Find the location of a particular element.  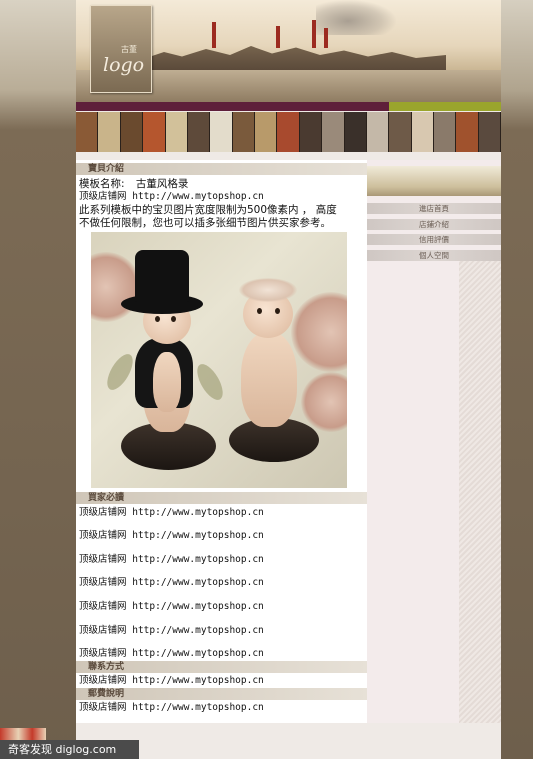

template-name: 古董风格录 is located at coordinates (162, 184).